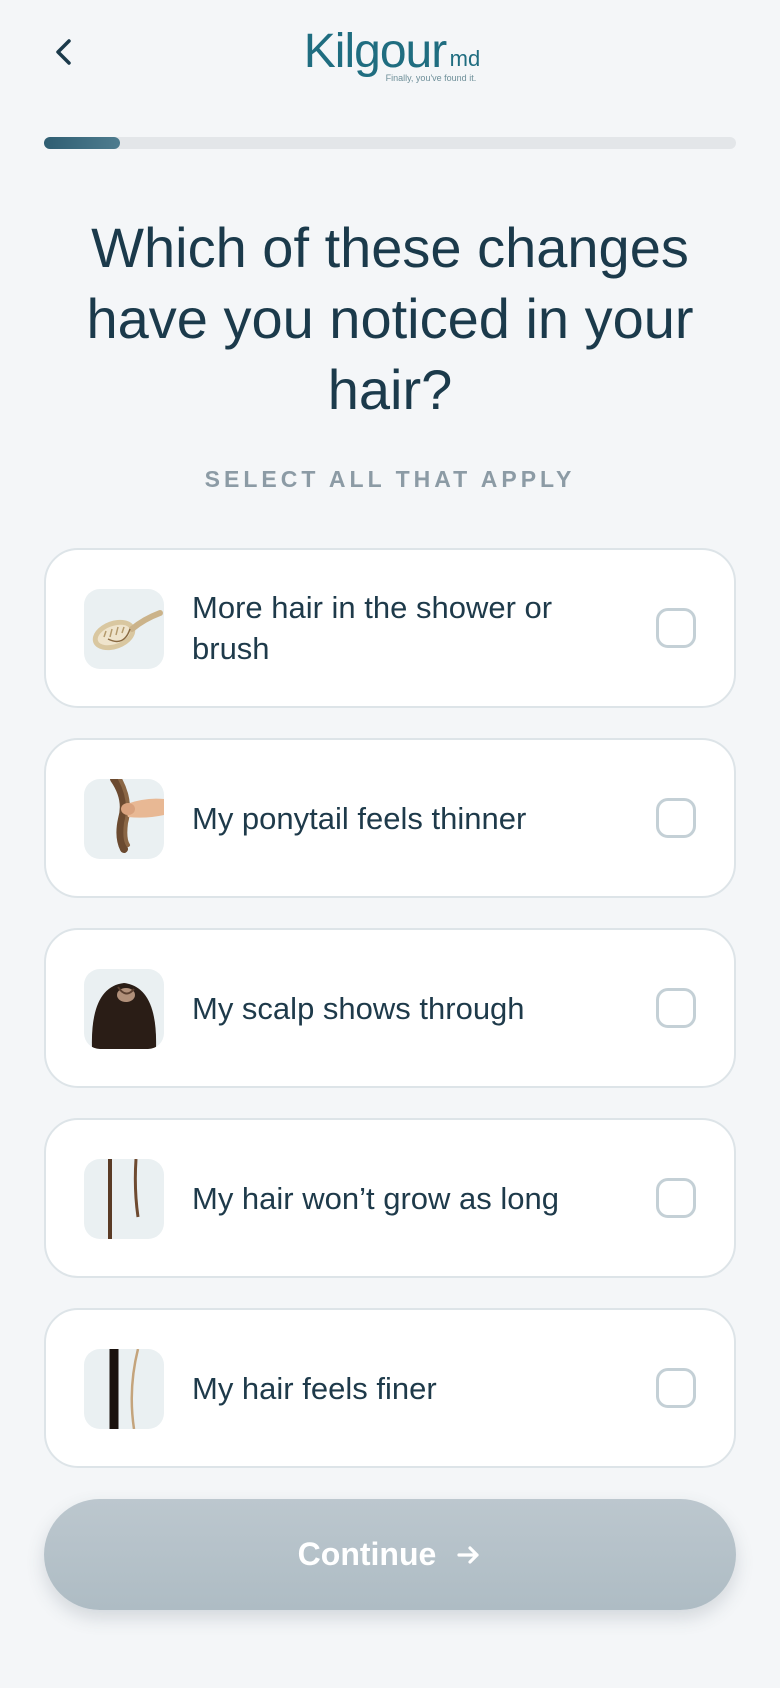 The image size is (780, 1688). Describe the element at coordinates (124, 1199) in the screenshot. I see `hair-strands-image` at that location.